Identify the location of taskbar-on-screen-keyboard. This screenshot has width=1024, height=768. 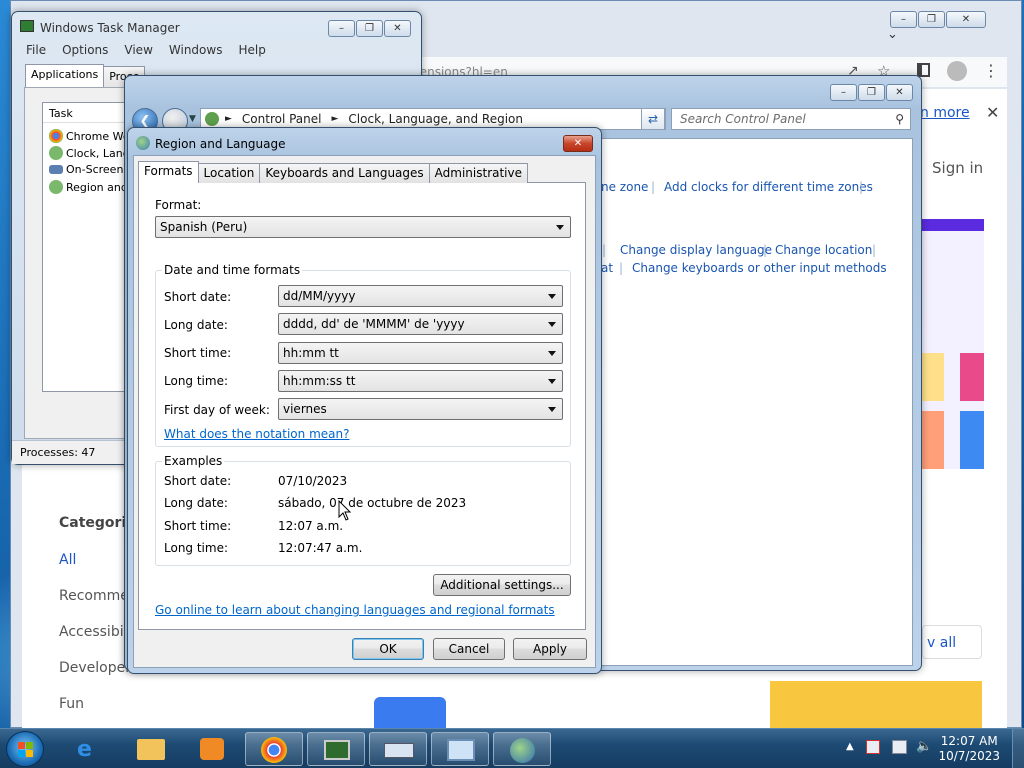
(398, 749).